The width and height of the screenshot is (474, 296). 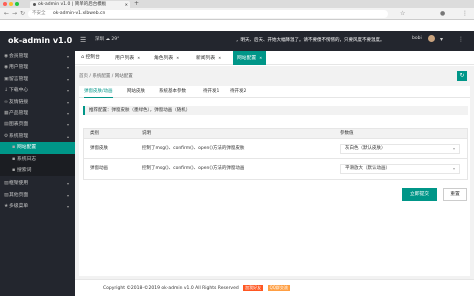 I want to click on subtab-site-skin: 网站皮肤, so click(x=136, y=92).